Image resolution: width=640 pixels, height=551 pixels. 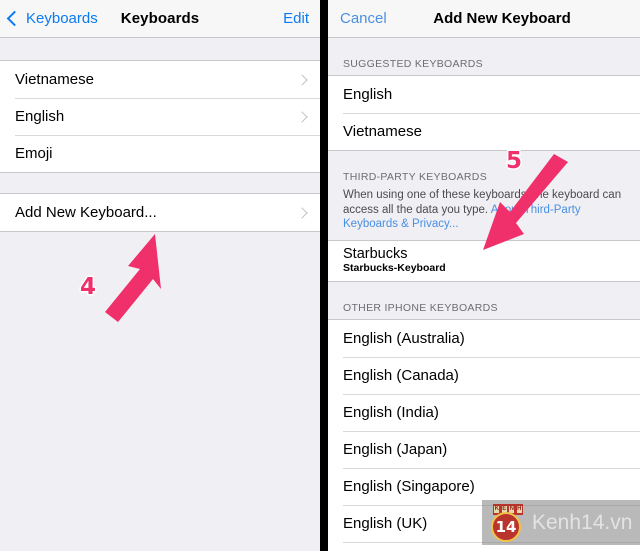 I want to click on suggested-keyboards-group: English Vietnamese, so click(x=484, y=113).